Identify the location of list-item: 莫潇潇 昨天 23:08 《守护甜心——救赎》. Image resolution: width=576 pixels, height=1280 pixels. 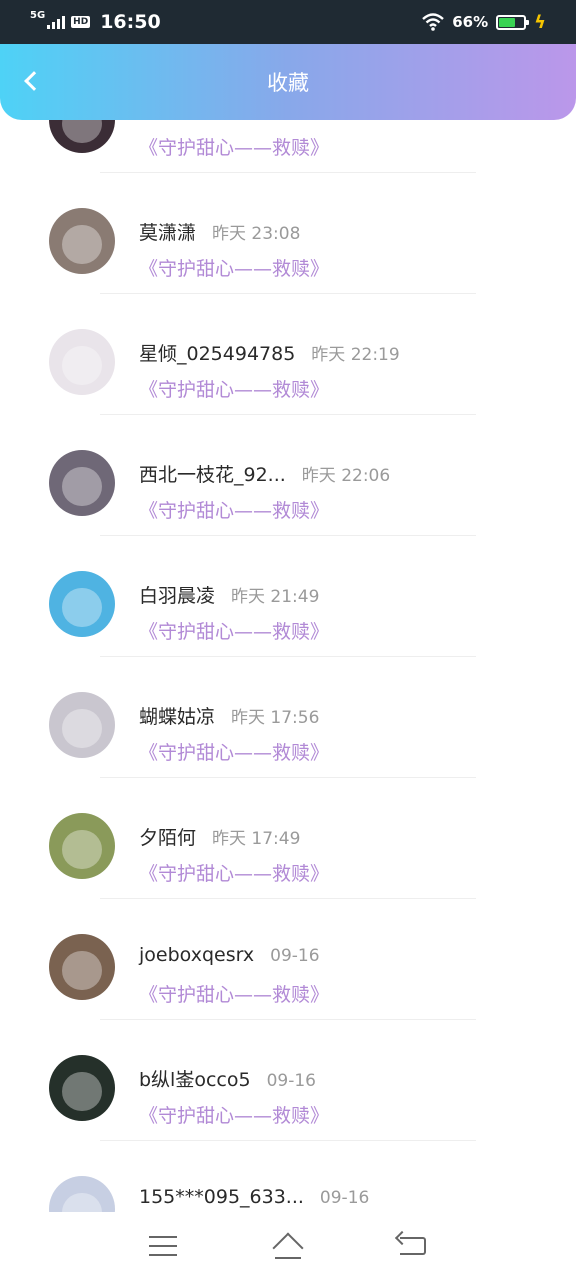
(288, 268).